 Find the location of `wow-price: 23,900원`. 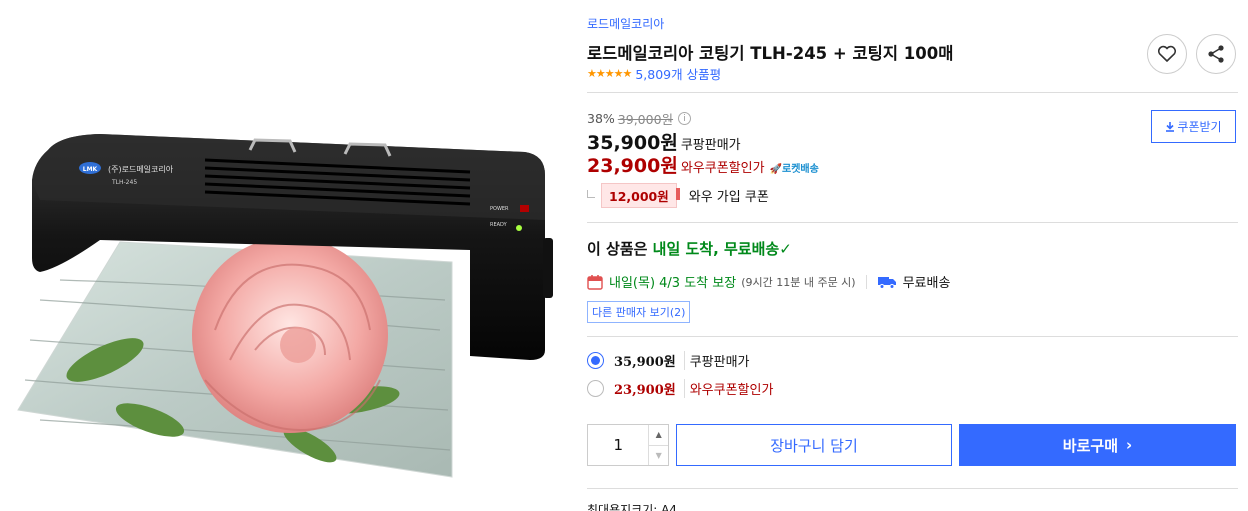

wow-price: 23,900원 is located at coordinates (632, 166).